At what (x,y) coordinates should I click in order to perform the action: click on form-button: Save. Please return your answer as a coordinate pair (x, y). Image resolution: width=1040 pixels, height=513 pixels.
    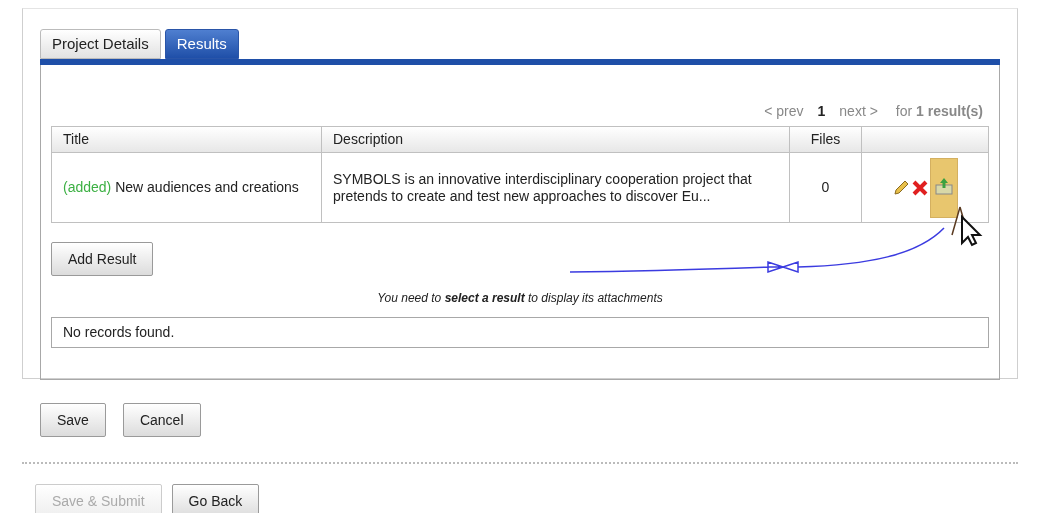
    Looking at the image, I should click on (73, 420).